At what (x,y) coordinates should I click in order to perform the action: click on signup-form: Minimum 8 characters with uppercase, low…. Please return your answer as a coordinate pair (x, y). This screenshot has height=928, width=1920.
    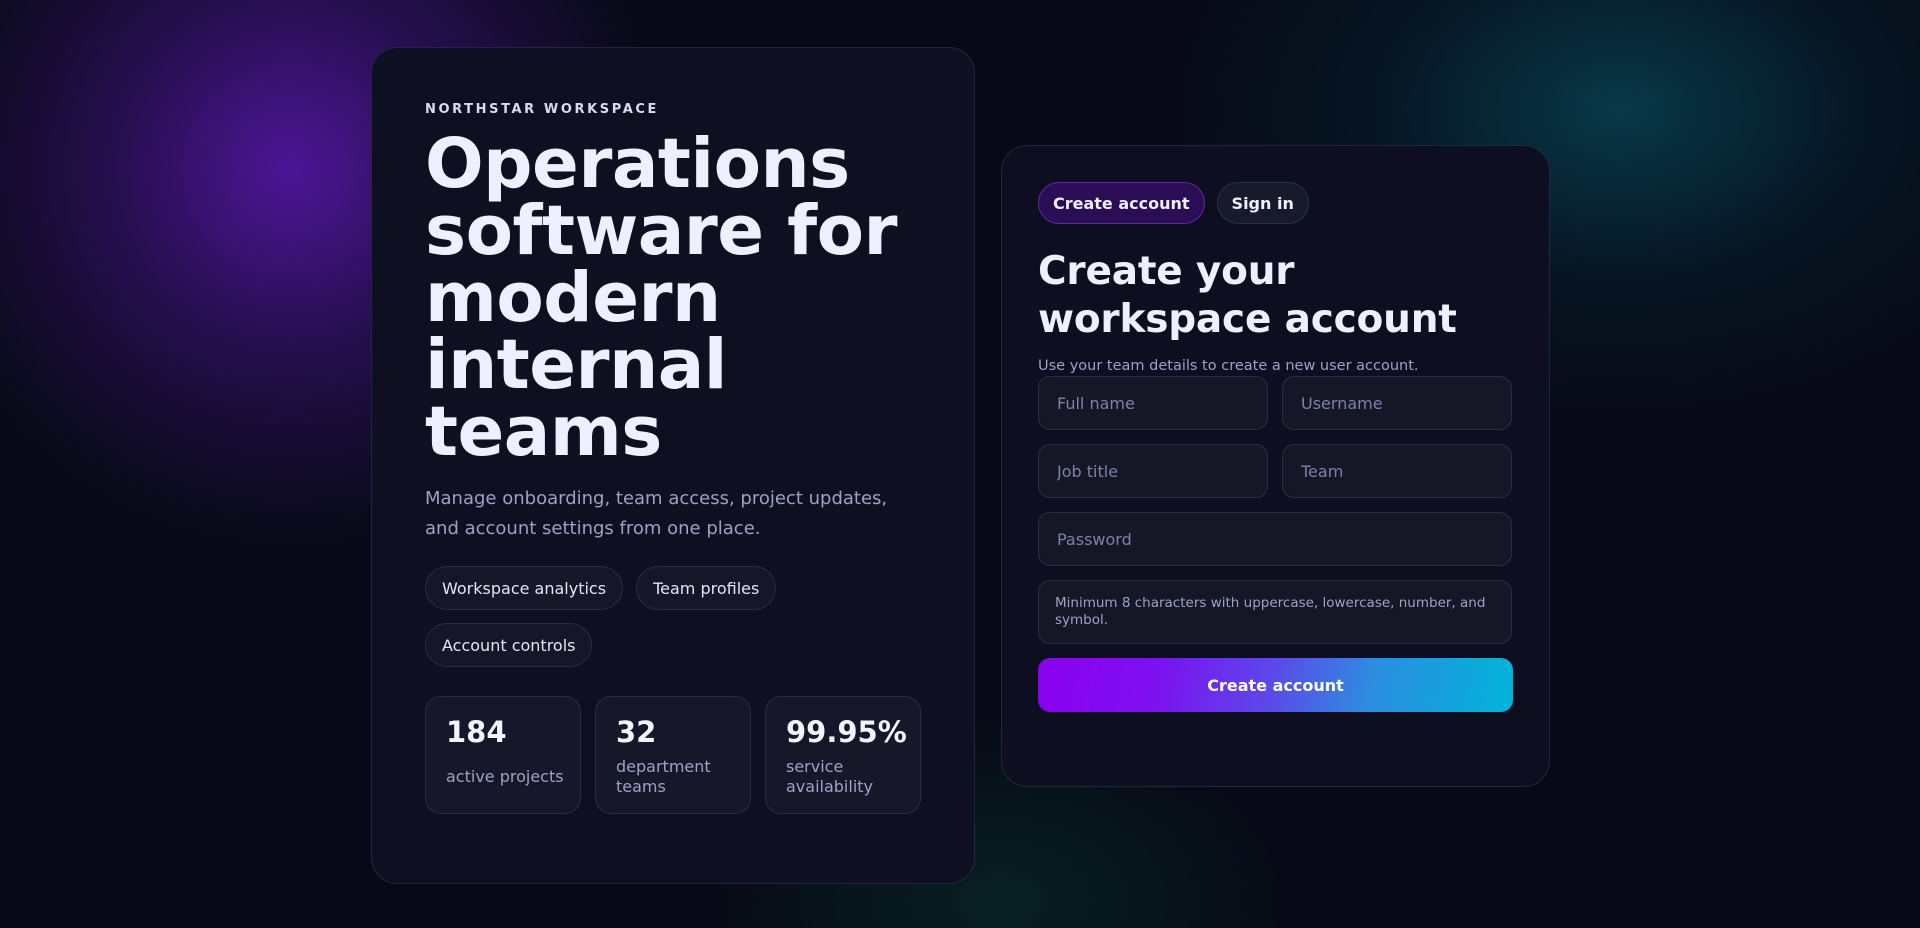
    Looking at the image, I should click on (1275, 510).